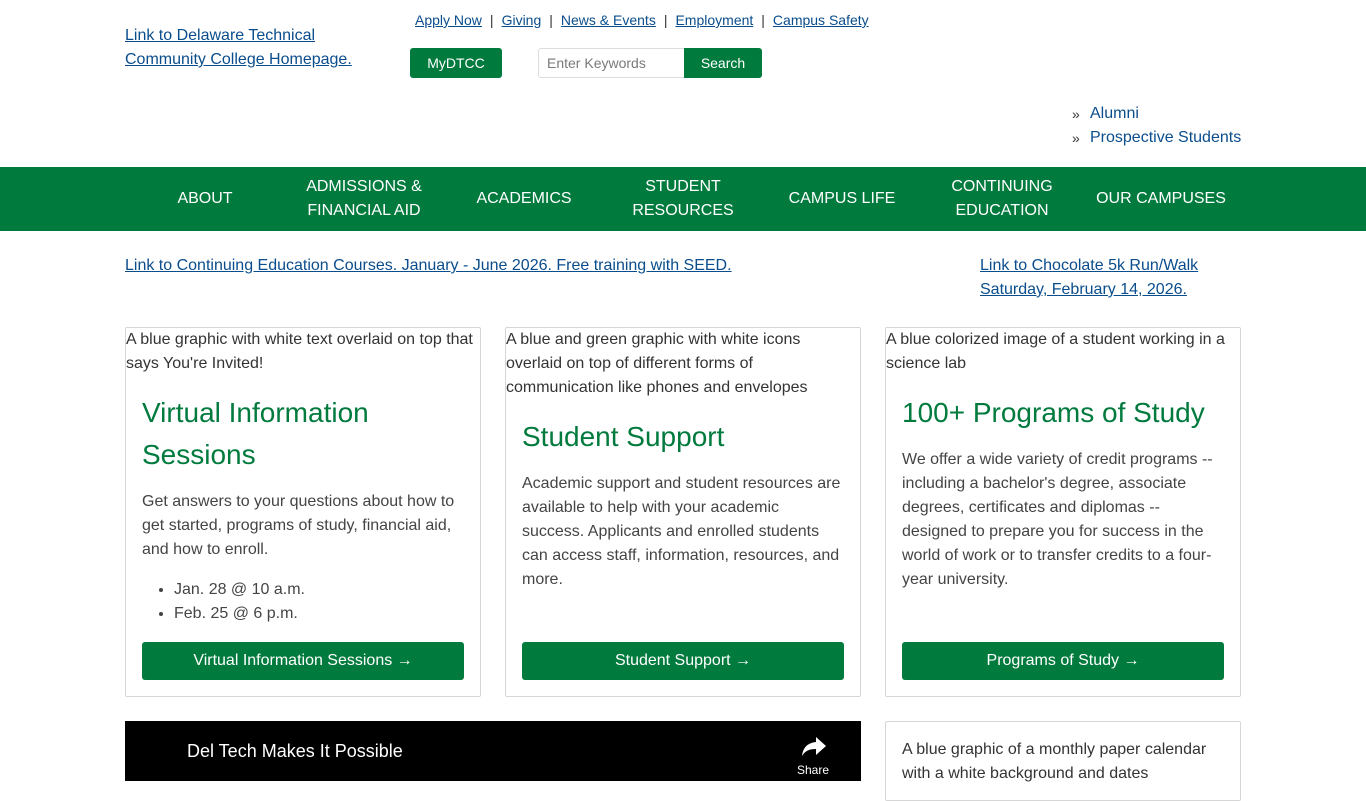 Image resolution: width=1366 pixels, height=801 pixels. Describe the element at coordinates (1161, 199) in the screenshot. I see `nav-our-campuses: Our Campuses` at that location.